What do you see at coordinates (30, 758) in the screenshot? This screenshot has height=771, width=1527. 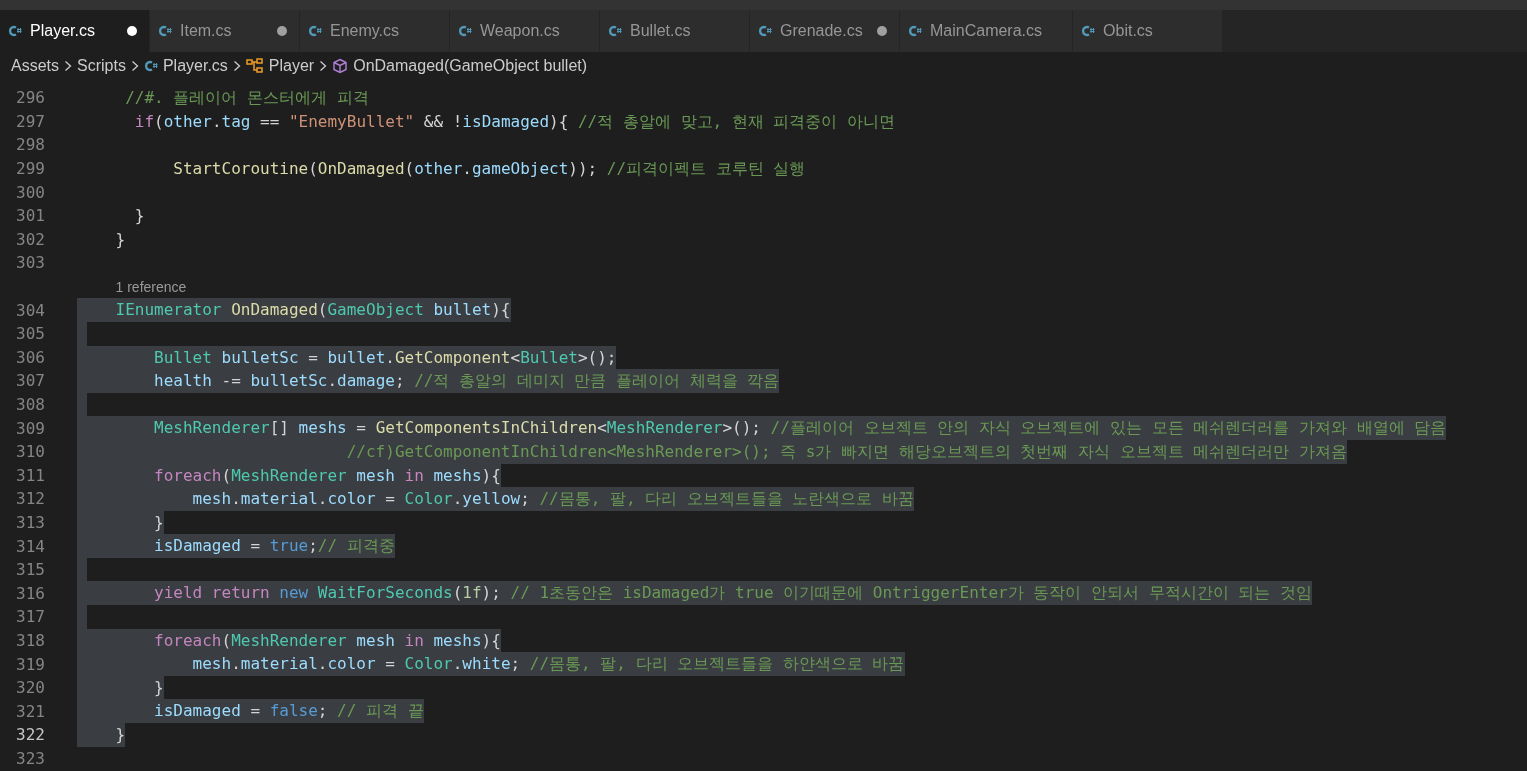 I see `line-number: 323` at bounding box center [30, 758].